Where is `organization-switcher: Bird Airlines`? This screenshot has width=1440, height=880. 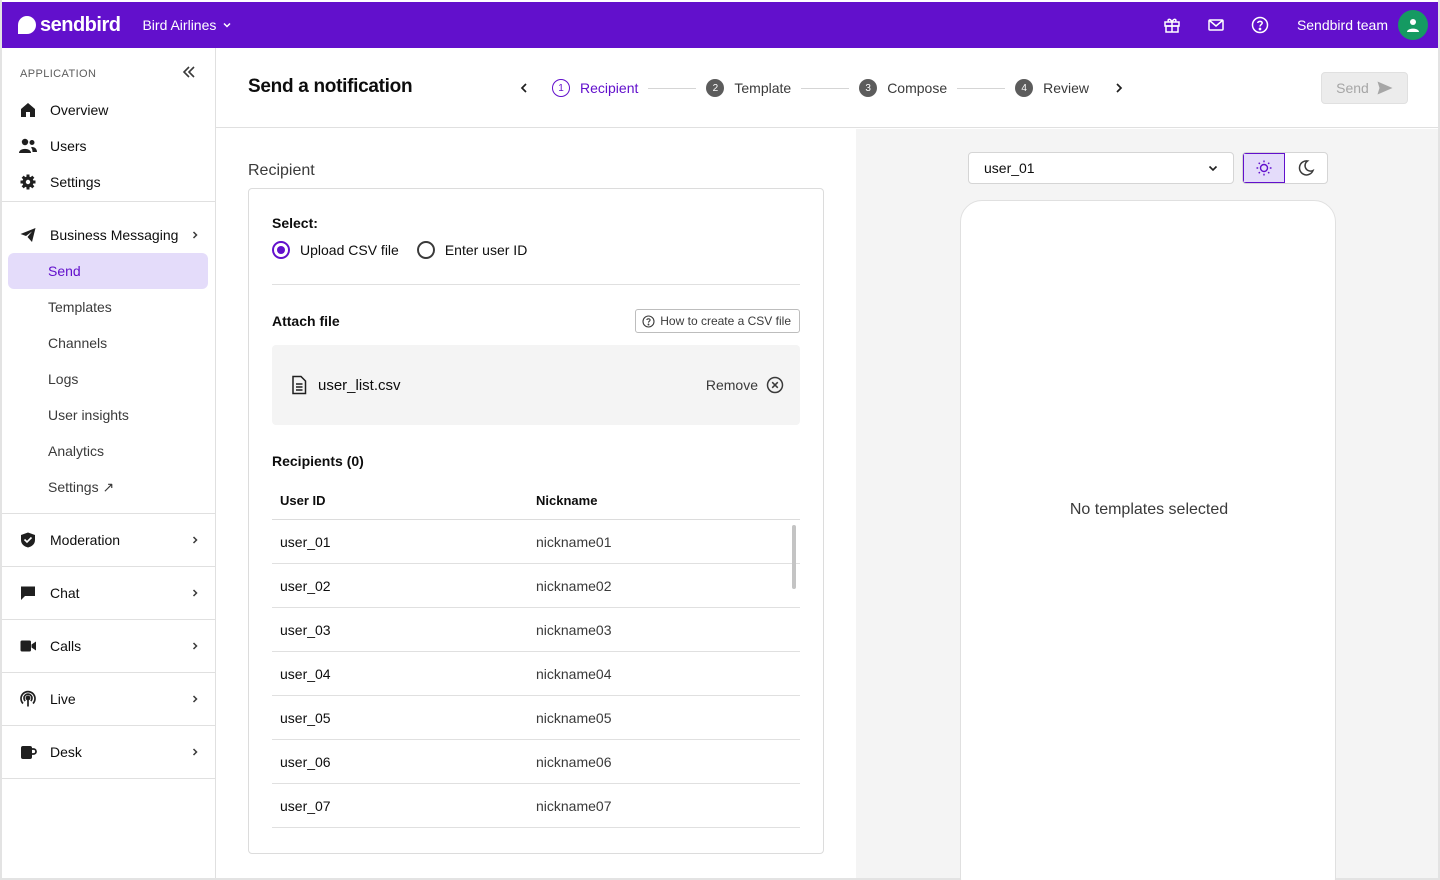
organization-switcher: Bird Airlines is located at coordinates (187, 25).